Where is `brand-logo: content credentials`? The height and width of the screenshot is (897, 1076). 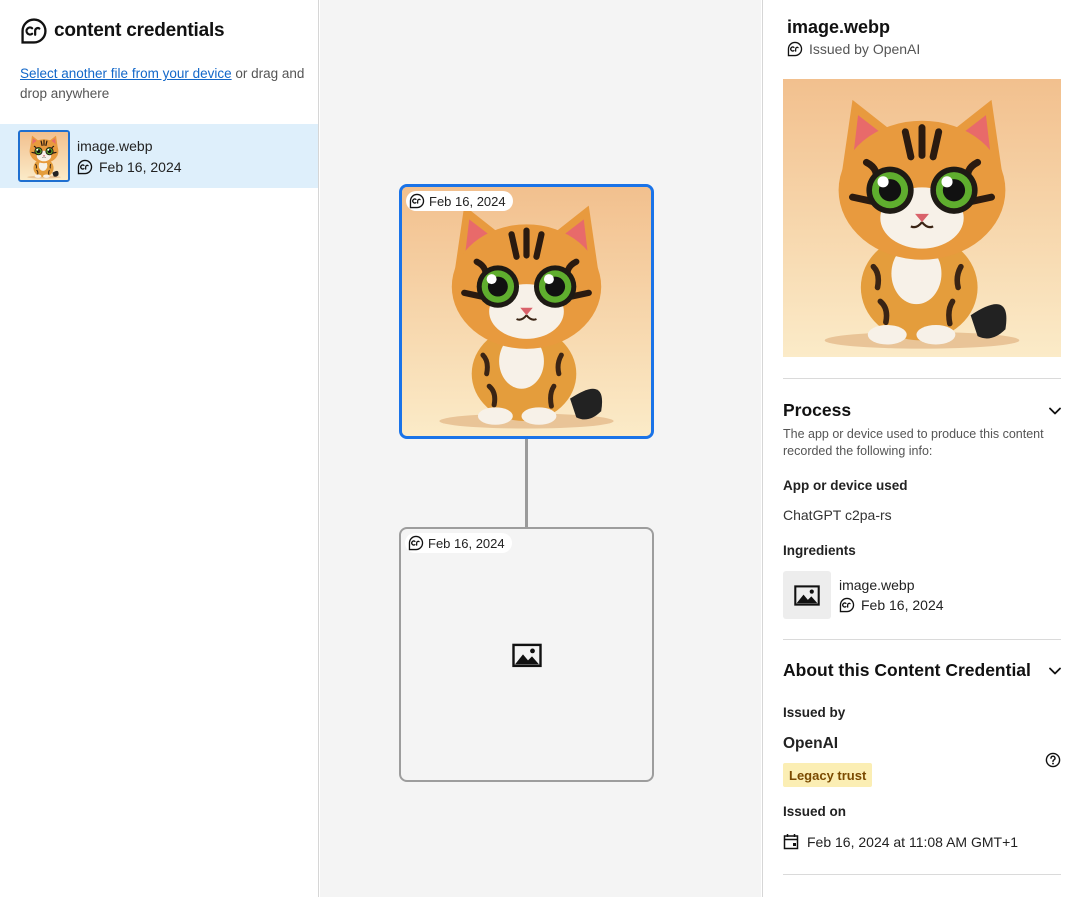
brand-logo: content credentials is located at coordinates (122, 31).